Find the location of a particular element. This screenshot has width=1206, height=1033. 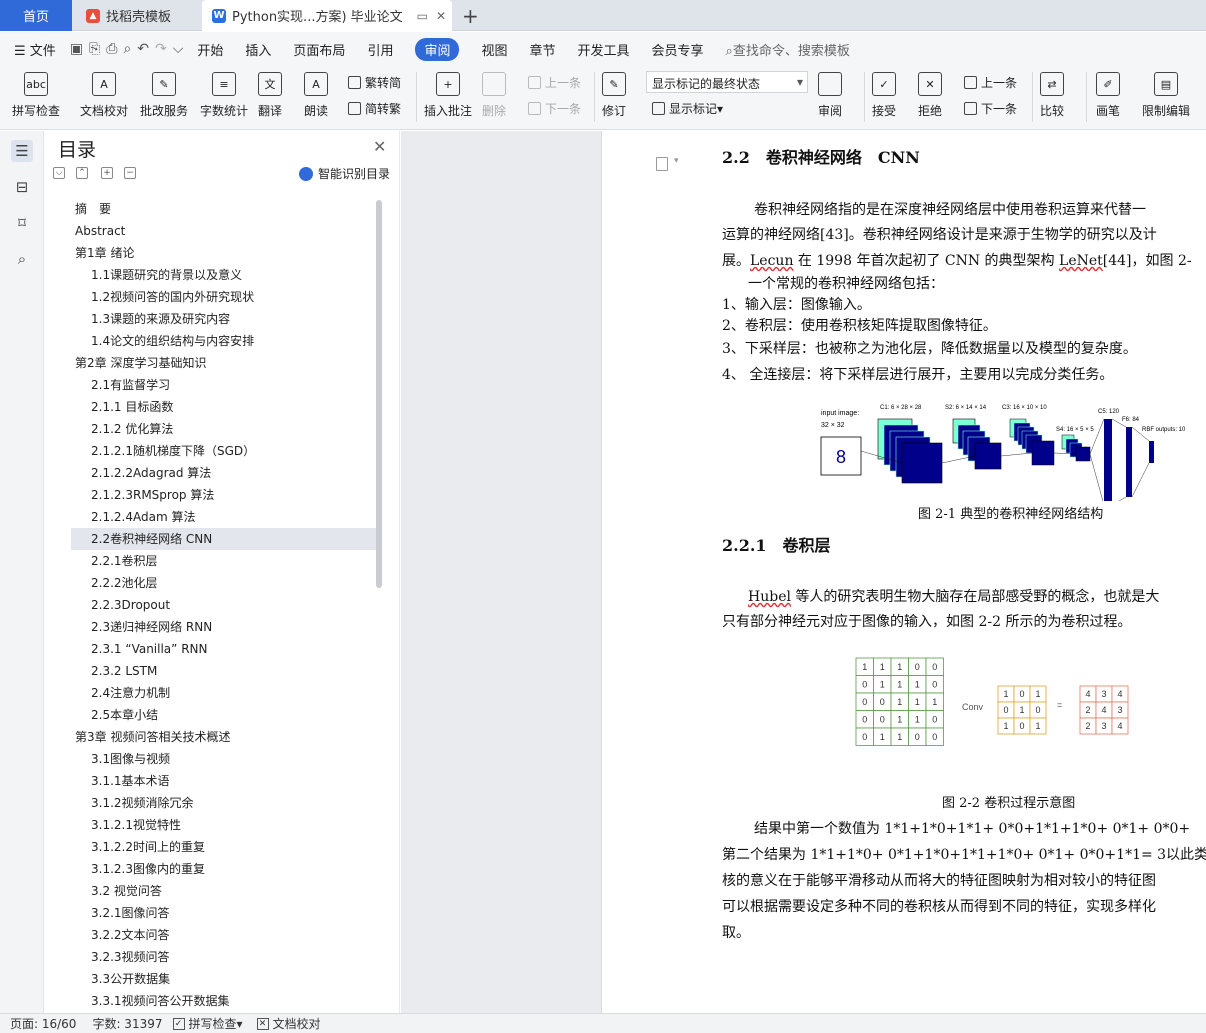

toc-item: 1.3课题的来源及研究内容 is located at coordinates (223, 319).